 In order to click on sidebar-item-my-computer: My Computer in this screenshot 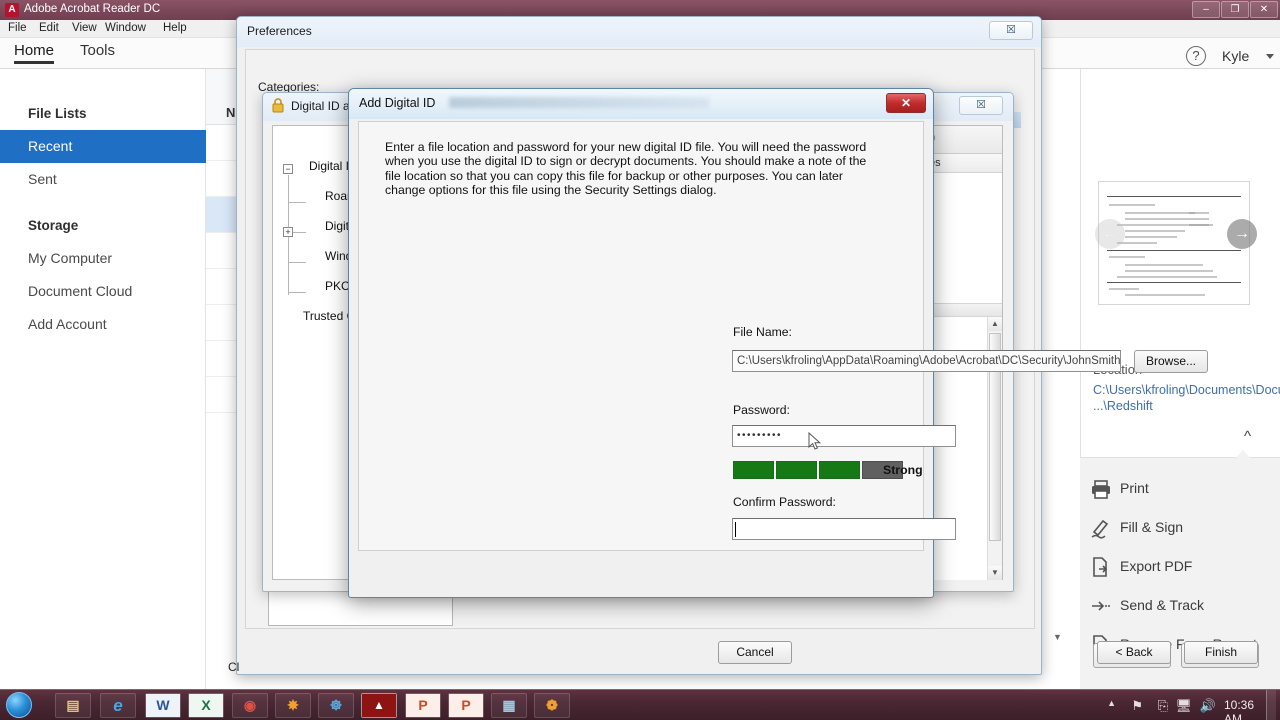, I will do `click(103, 258)`.